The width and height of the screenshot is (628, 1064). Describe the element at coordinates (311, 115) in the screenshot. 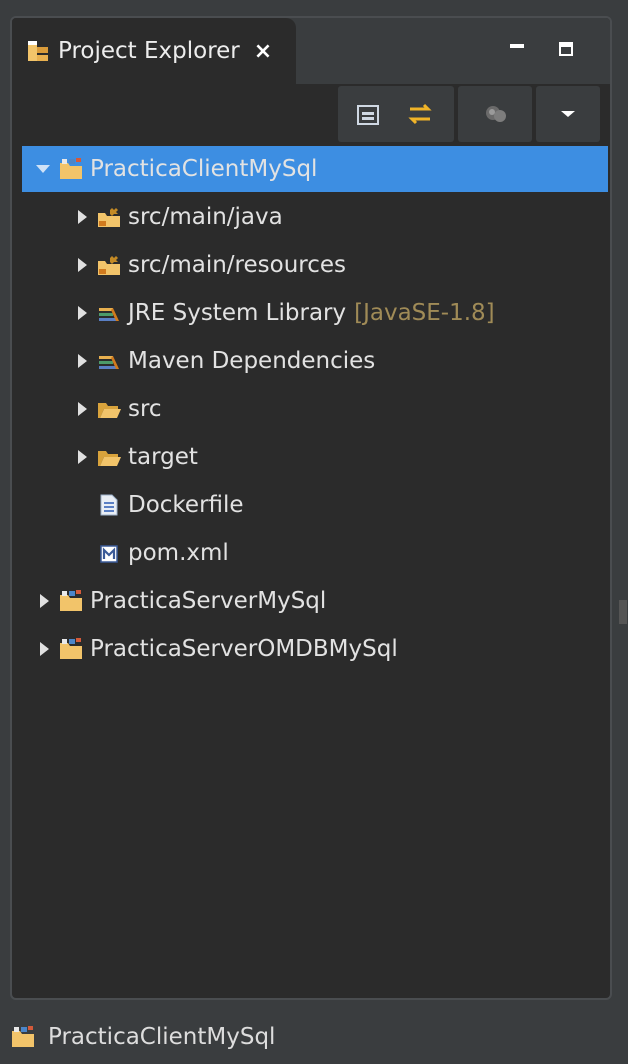

I see `view-toolbar` at that location.